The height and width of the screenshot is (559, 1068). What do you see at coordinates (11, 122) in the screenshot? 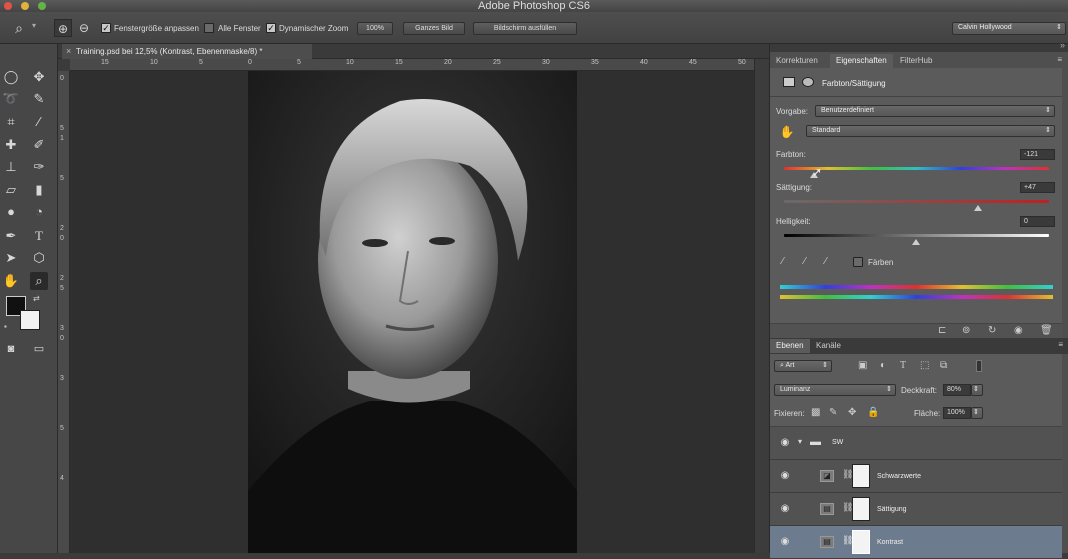
I see `crop-tool-icon: ⌗` at bounding box center [11, 122].